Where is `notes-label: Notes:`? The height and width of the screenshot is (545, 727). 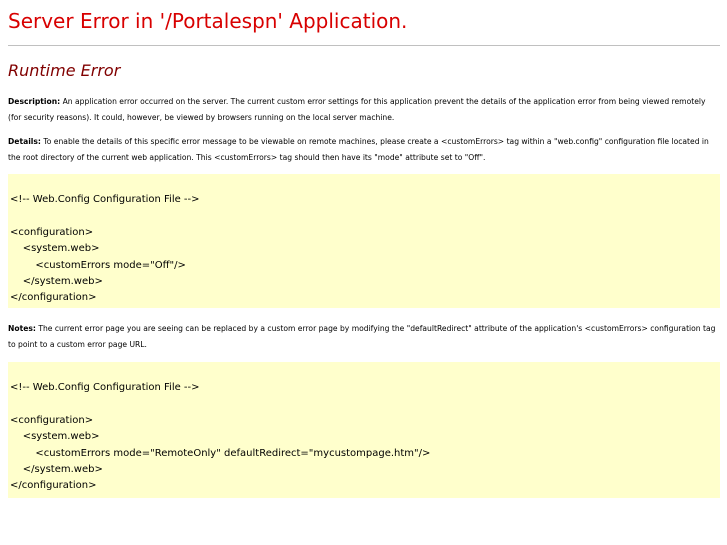
notes-label: Notes: is located at coordinates (22, 328).